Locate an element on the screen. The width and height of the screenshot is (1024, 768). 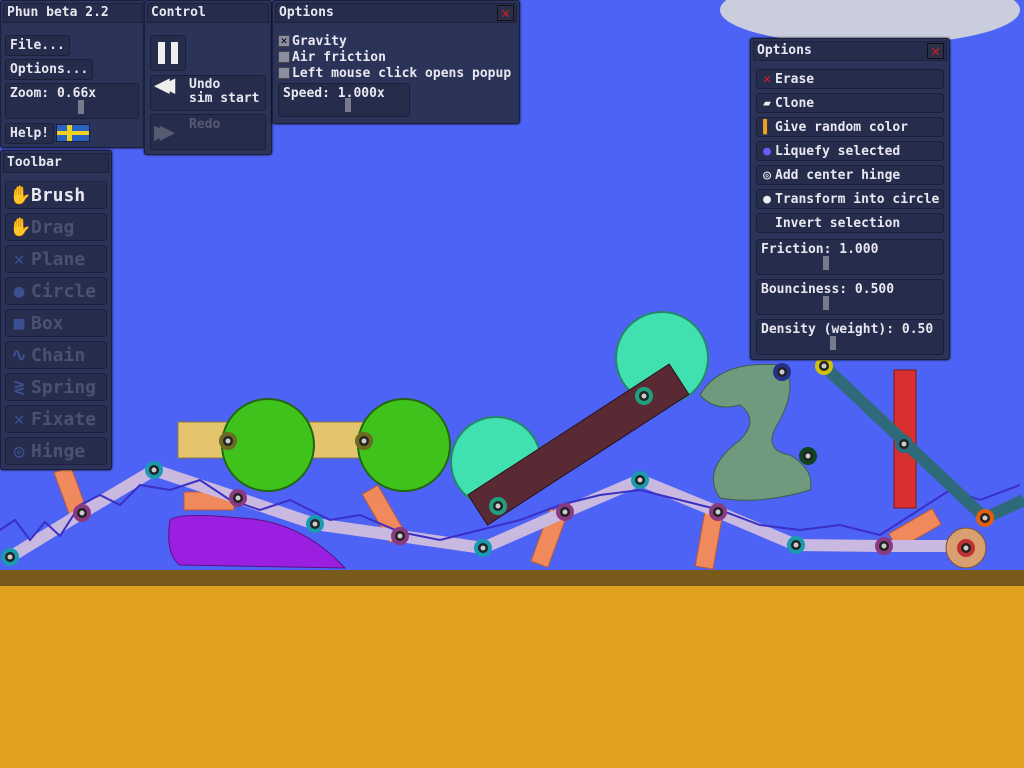
hand-icon: ✋ is located at coordinates (20, 195).